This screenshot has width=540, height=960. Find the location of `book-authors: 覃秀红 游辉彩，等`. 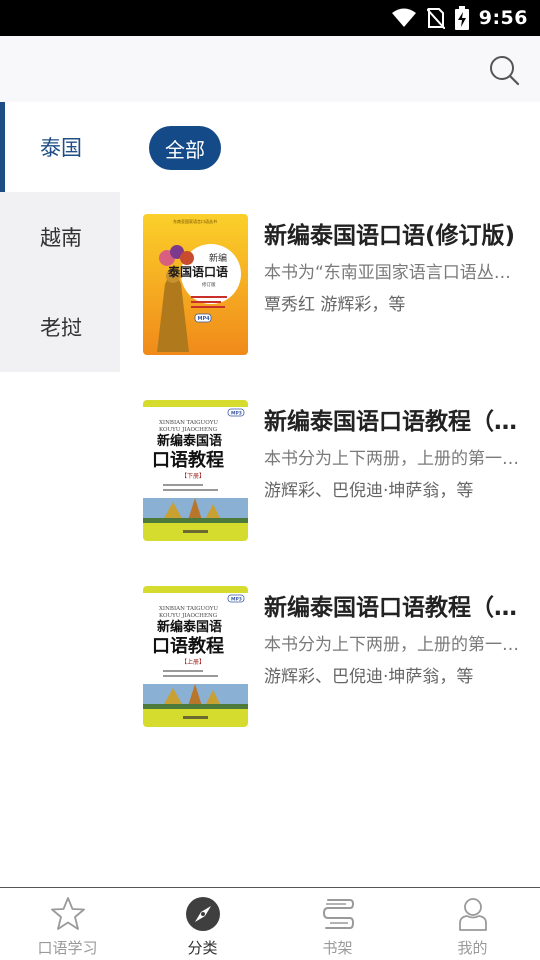

book-authors: 覃秀红 游辉彩，等 is located at coordinates (335, 305).